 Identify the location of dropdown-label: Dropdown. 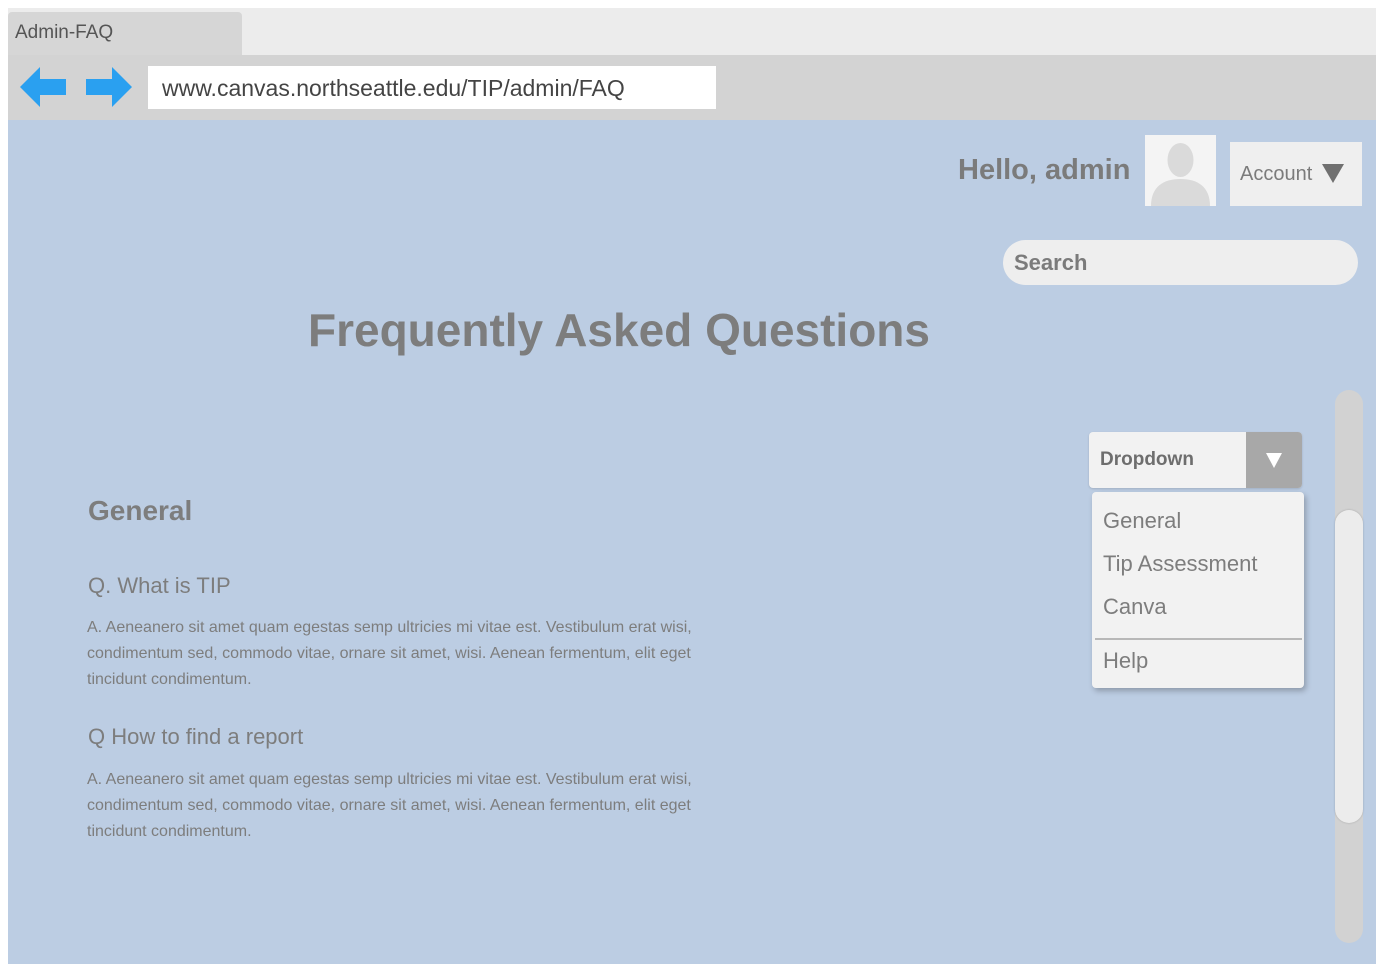
(1147, 459).